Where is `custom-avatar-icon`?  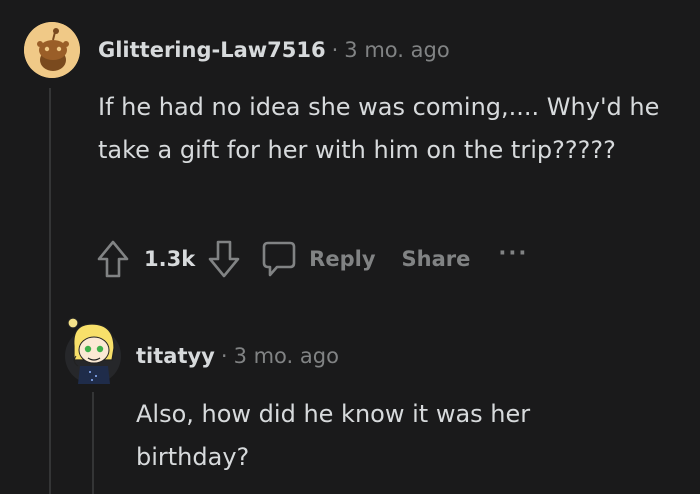 custom-avatar-icon is located at coordinates (93, 350).